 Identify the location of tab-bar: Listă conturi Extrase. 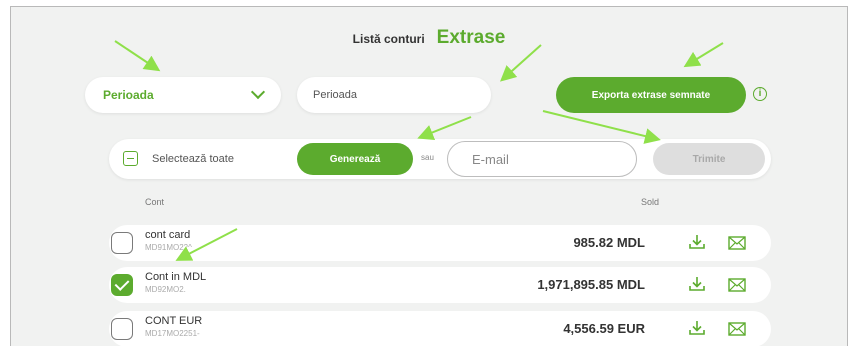
(429, 38).